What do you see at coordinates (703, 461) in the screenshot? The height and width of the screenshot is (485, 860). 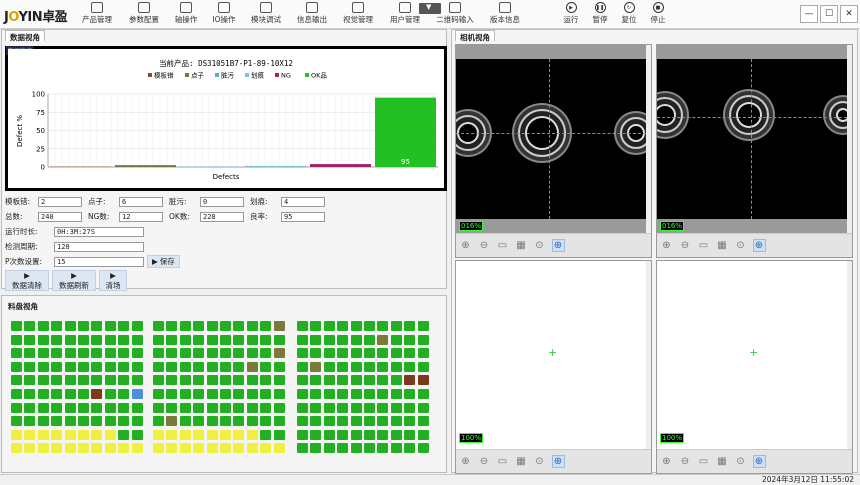 I see `actual-size-icon: ▭` at bounding box center [703, 461].